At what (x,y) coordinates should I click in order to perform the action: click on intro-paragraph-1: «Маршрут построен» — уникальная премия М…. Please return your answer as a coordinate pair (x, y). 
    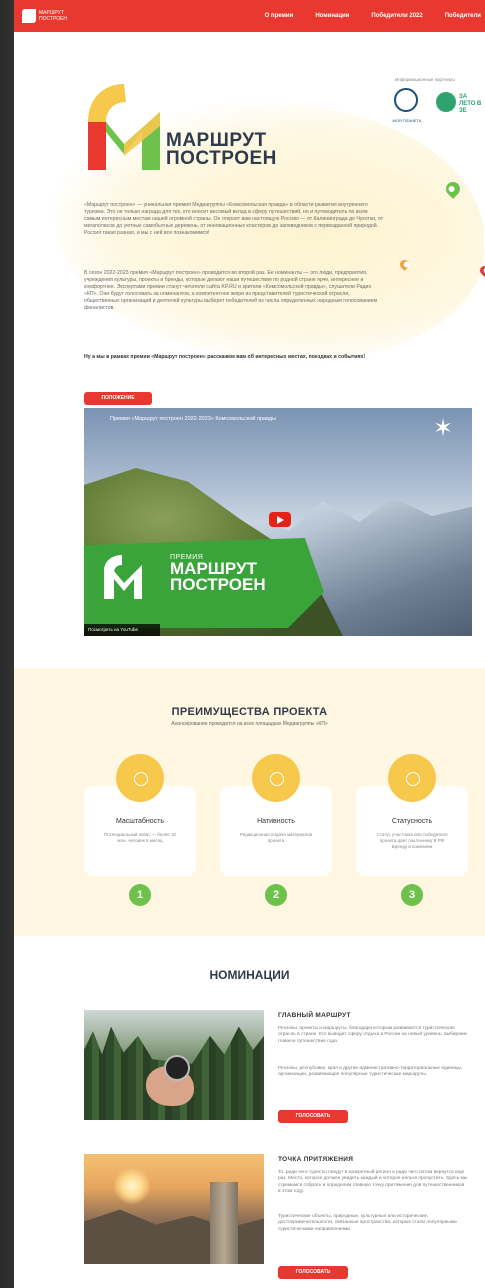
    Looking at the image, I should click on (234, 219).